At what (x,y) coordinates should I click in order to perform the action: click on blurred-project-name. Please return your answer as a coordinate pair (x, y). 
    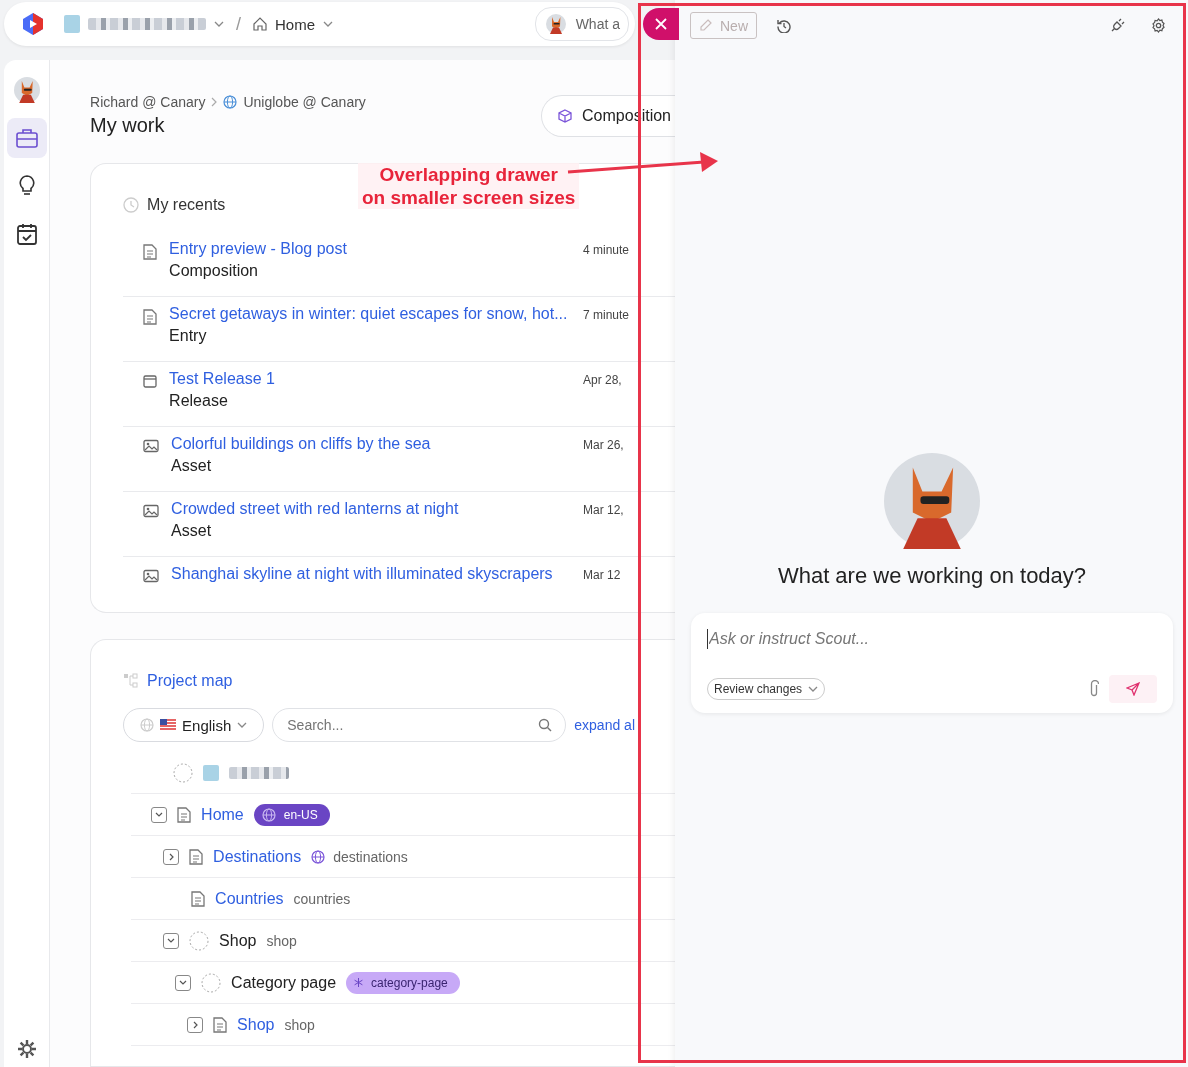
    Looking at the image, I should click on (147, 24).